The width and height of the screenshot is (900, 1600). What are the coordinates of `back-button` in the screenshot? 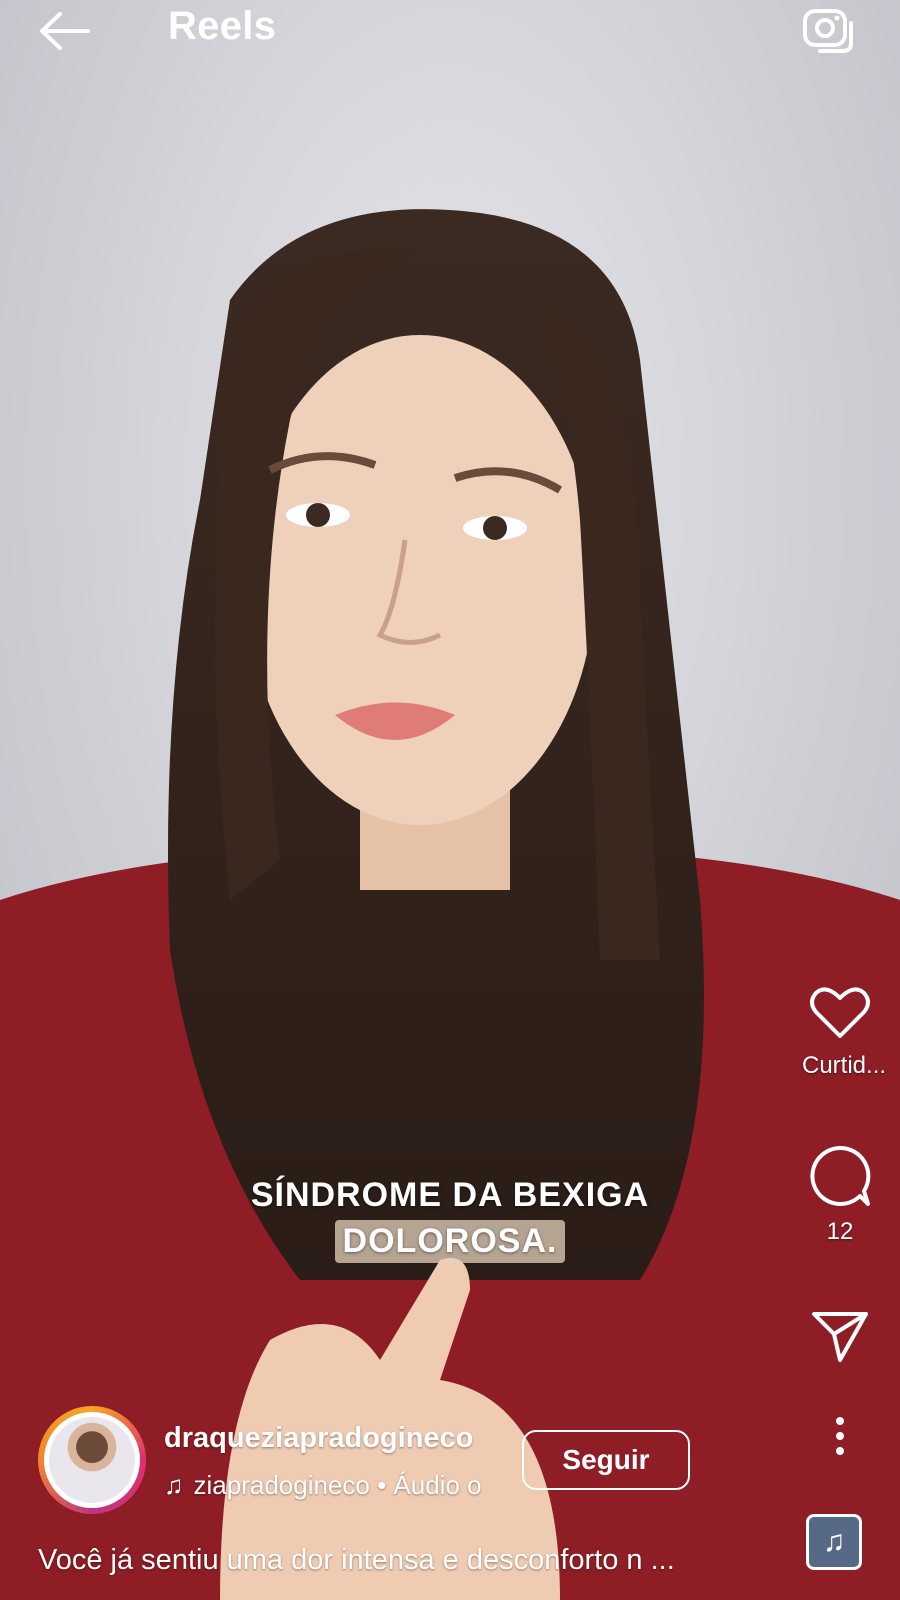 It's located at (65, 31).